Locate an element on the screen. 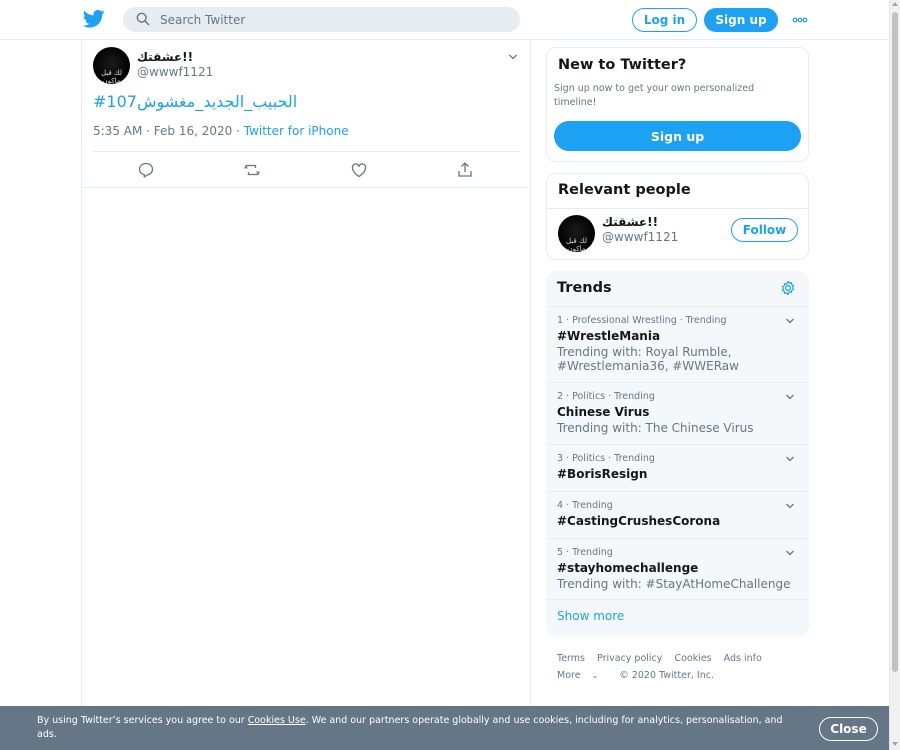  trend-related: Trending with: The Chinese Virus is located at coordinates (655, 428).